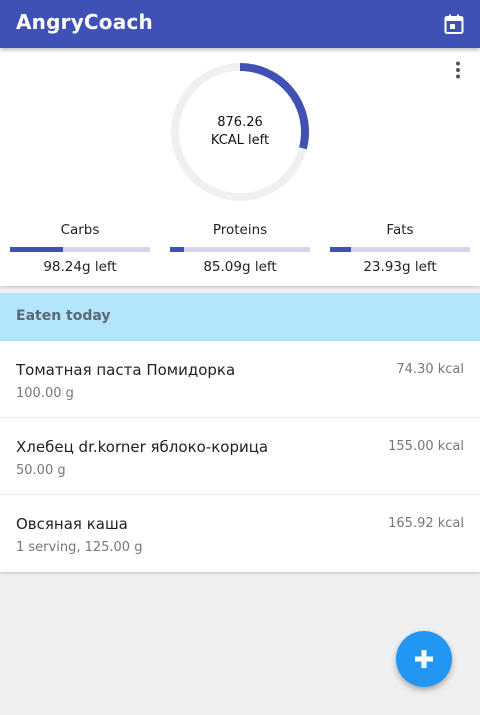  What do you see at coordinates (72, 524) in the screenshot?
I see `food-name: Овсяная каша` at bounding box center [72, 524].